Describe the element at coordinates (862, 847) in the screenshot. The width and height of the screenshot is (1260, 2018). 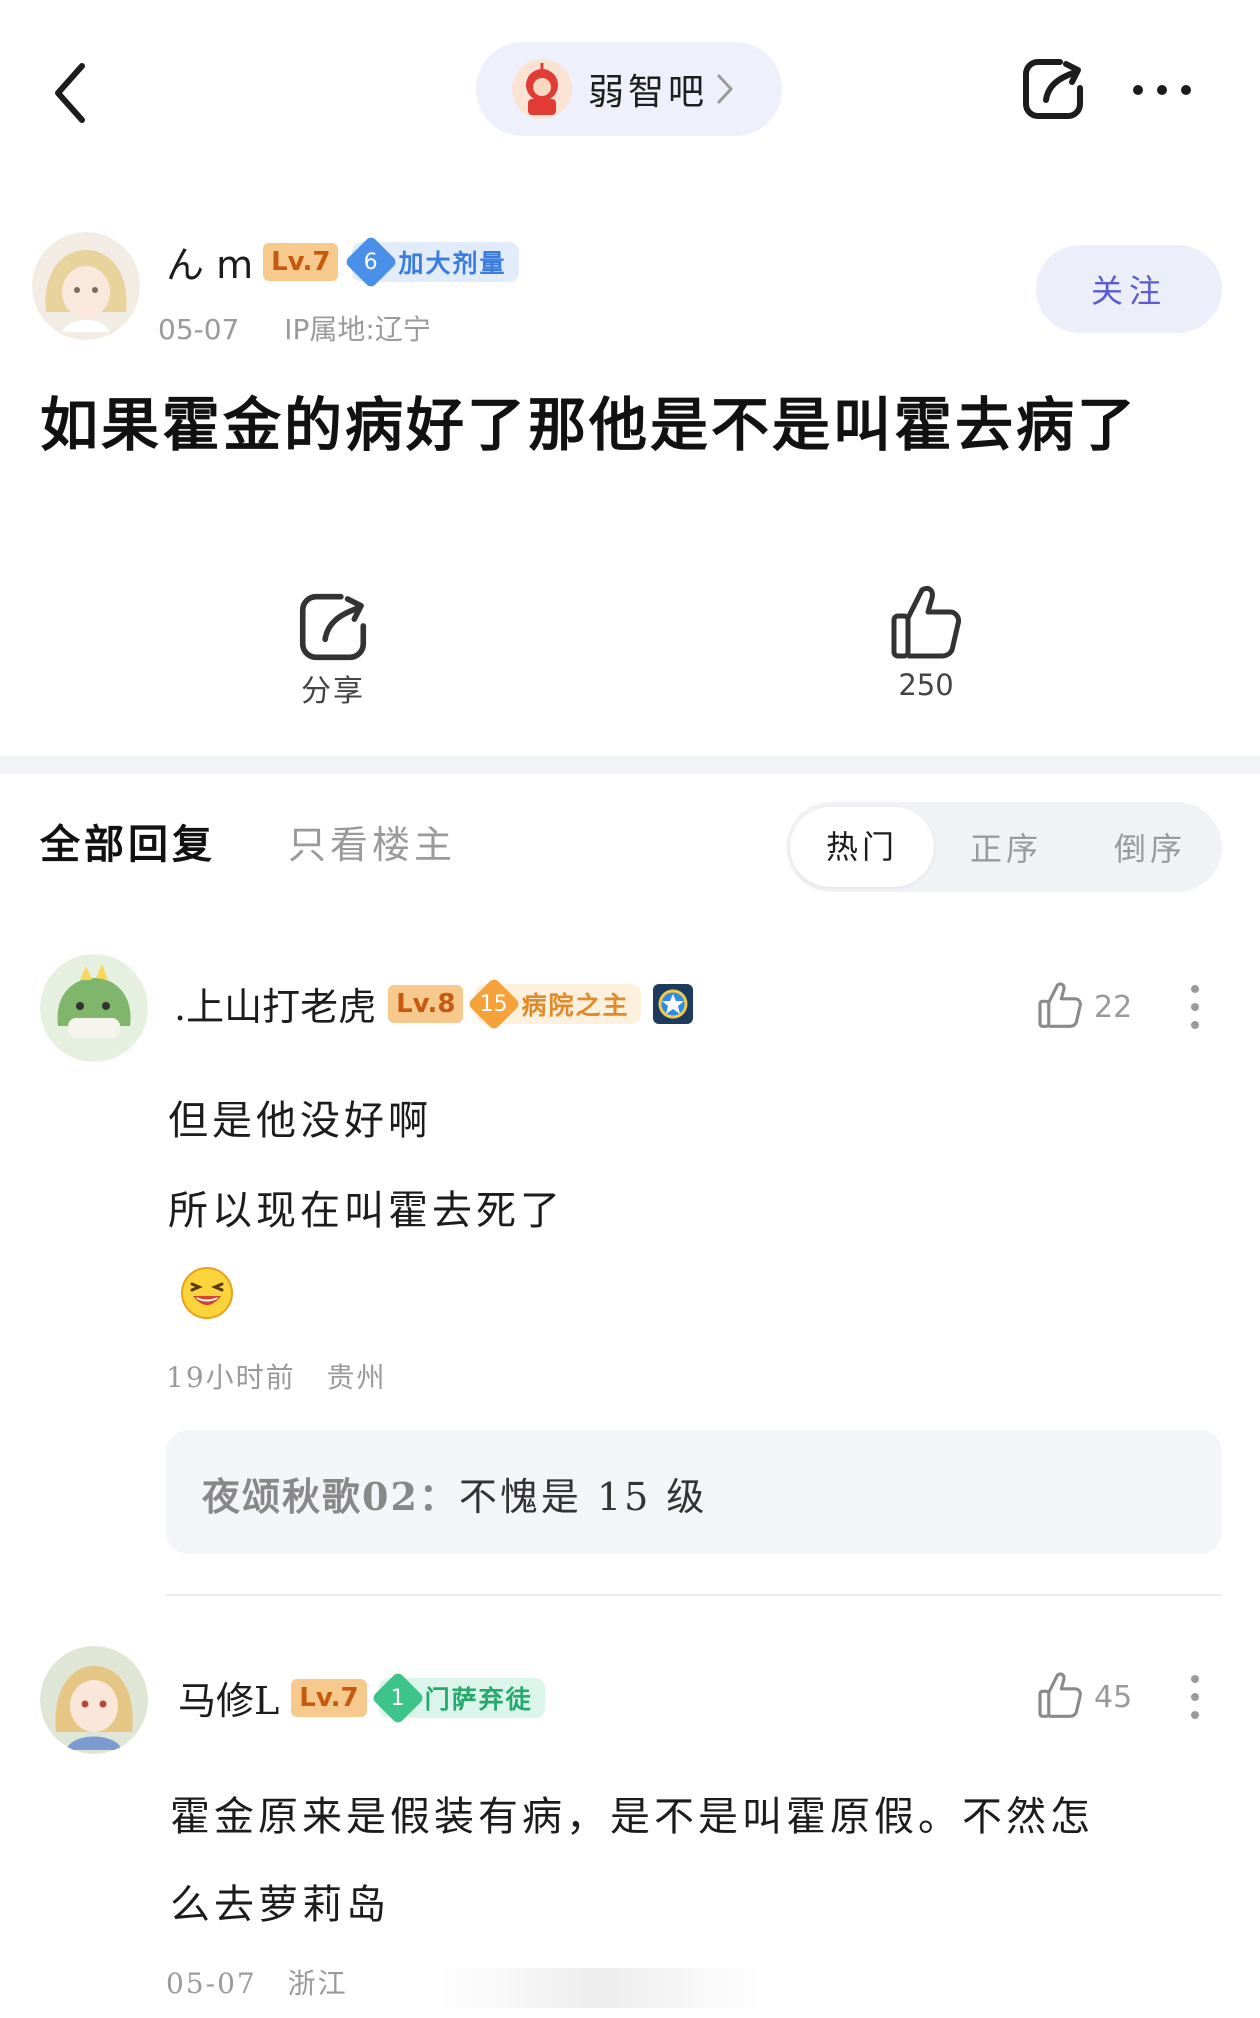
I see `sort-hot: 热门` at that location.